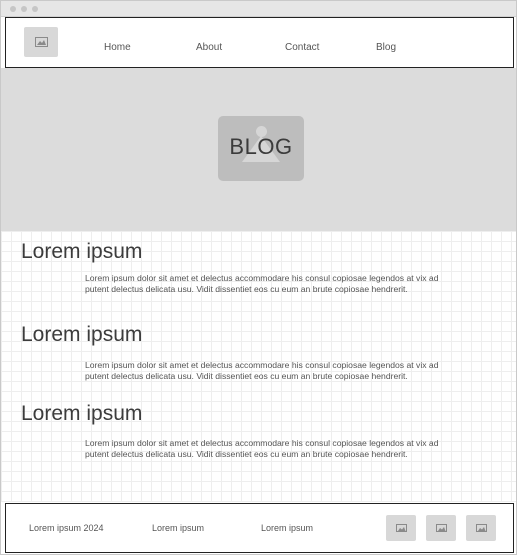 The image size is (517, 555). I want to click on nav-home-link: Home, so click(117, 47).